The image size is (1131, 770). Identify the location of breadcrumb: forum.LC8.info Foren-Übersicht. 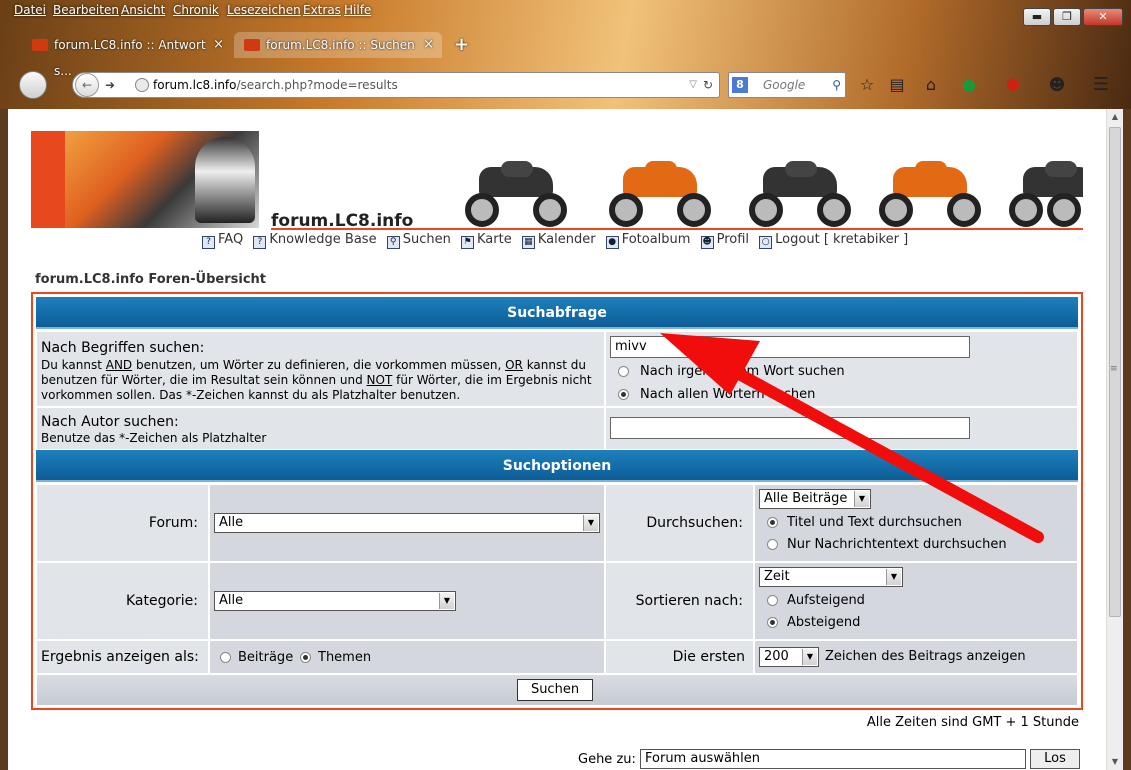
(150, 279).